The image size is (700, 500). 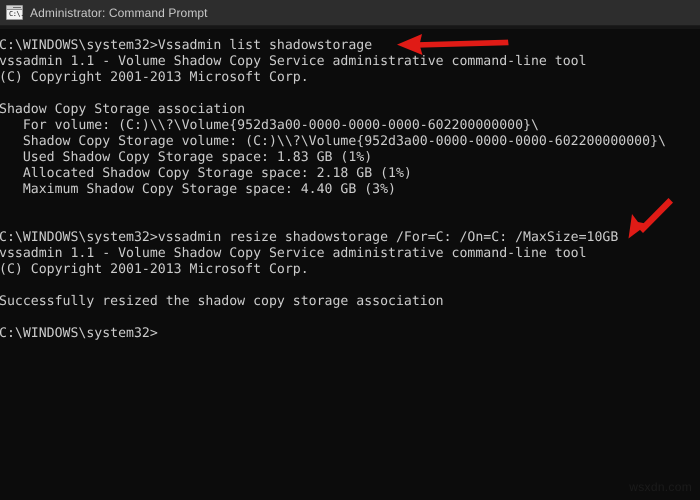 What do you see at coordinates (350, 13) in the screenshot?
I see `window-titlebar: C:\. Administrator: Command Prompt` at bounding box center [350, 13].